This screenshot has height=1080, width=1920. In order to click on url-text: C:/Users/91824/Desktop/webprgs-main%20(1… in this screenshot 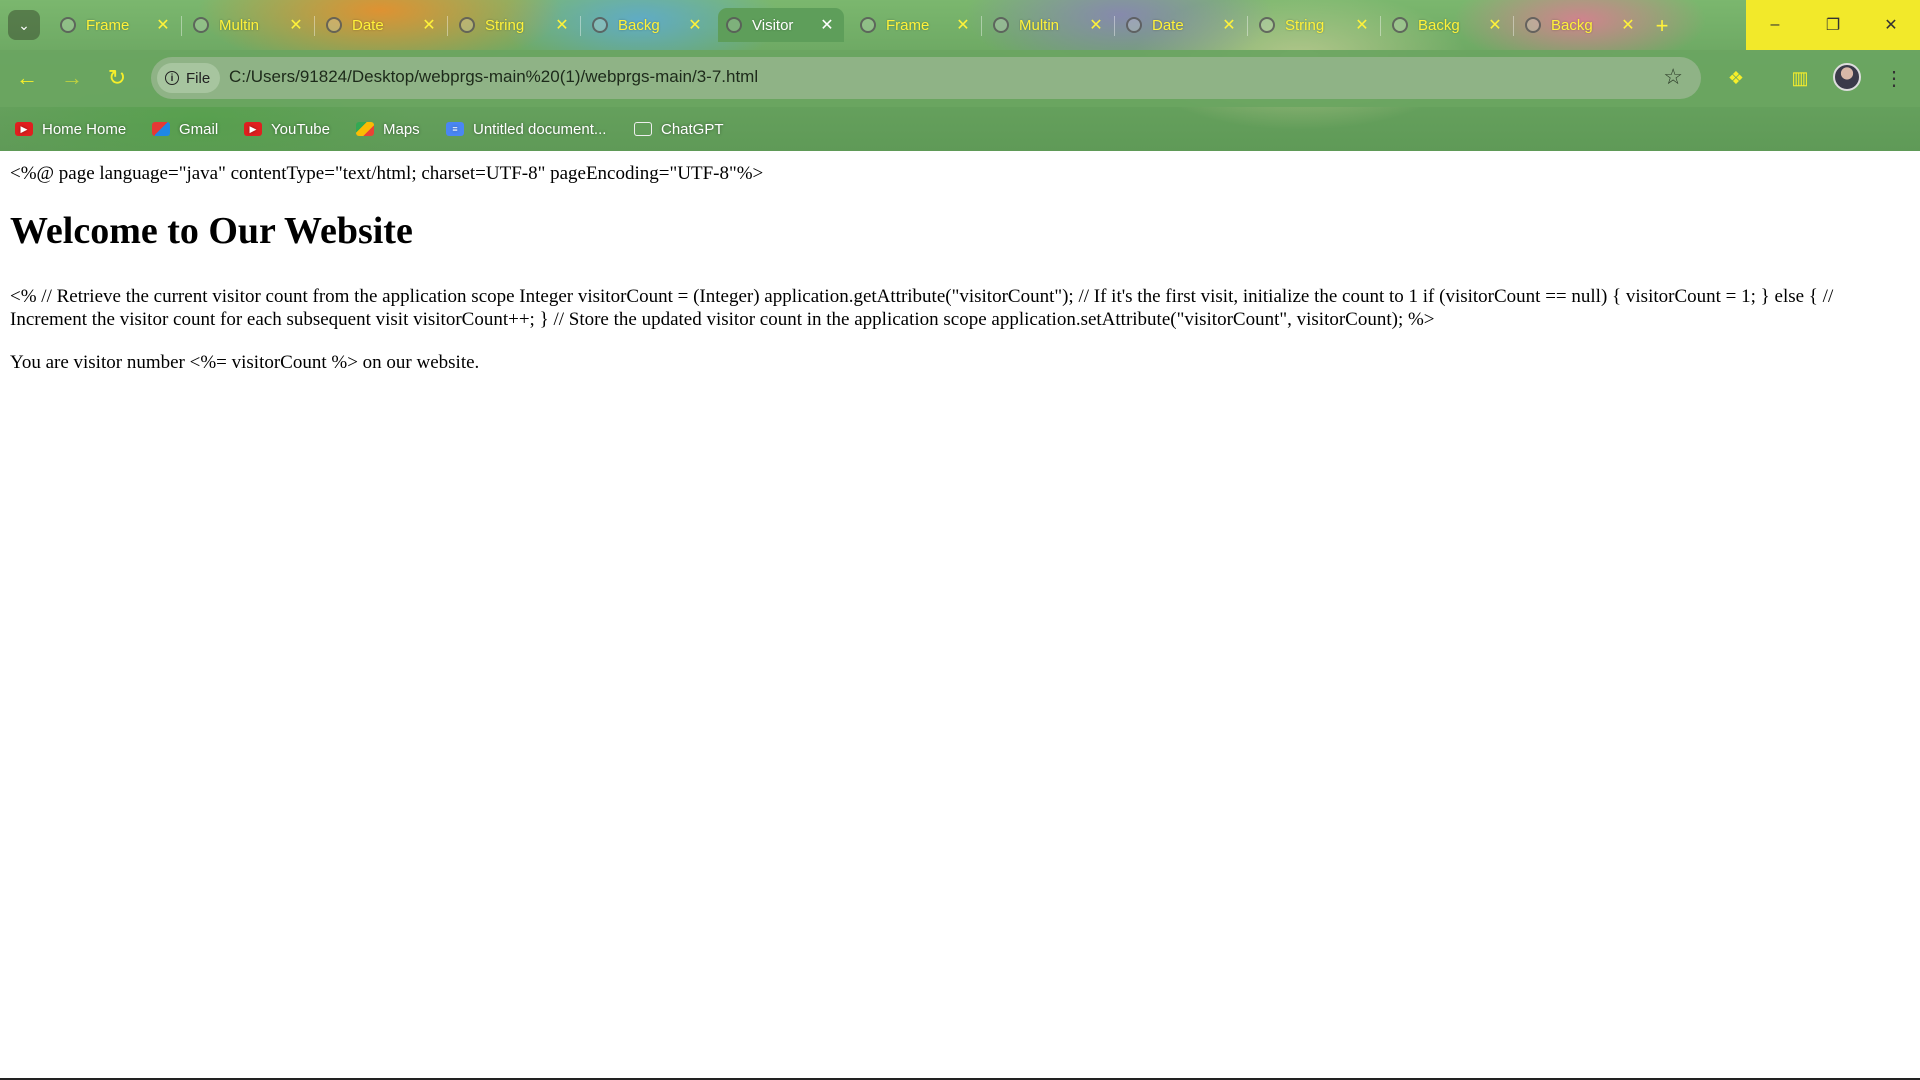, I will do `click(493, 77)`.